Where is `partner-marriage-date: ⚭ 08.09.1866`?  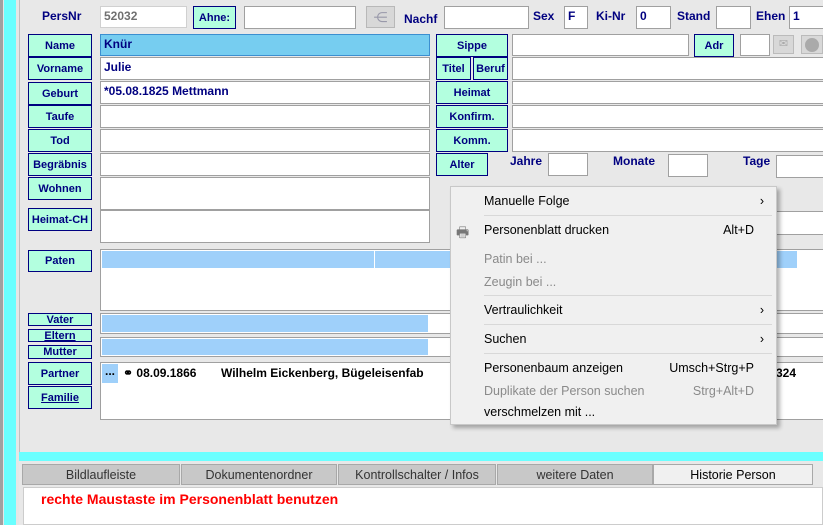
partner-marriage-date: ⚭ 08.09.1866 is located at coordinates (160, 373).